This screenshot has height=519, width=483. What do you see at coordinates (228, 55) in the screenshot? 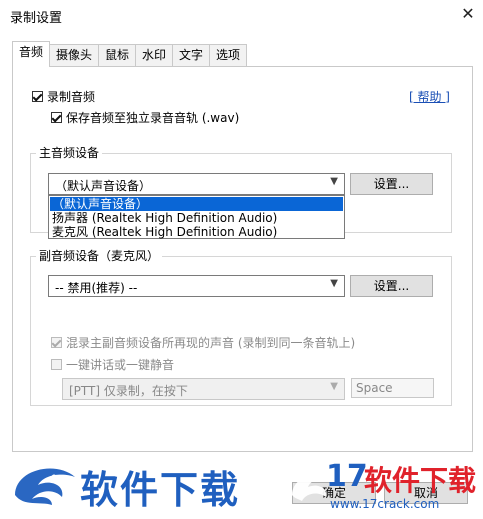
I see `tab-options: 选项` at bounding box center [228, 55].